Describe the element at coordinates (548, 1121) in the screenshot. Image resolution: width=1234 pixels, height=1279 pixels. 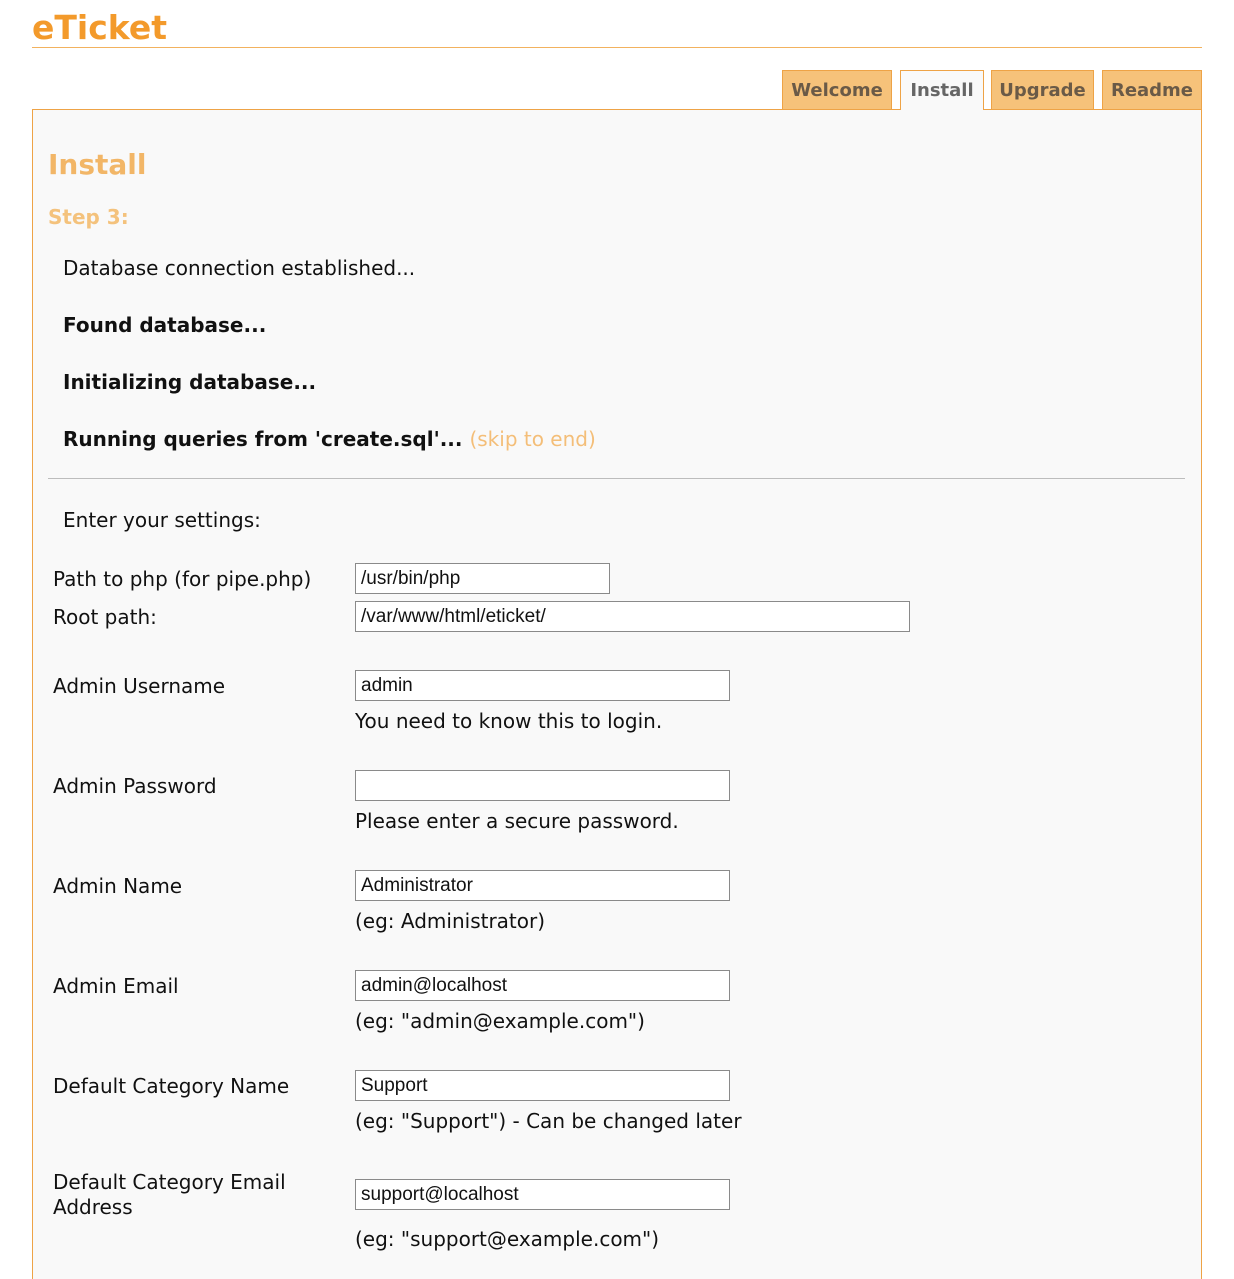
I see `category-name-hint: (eg: "Support") - Can be changed later` at that location.